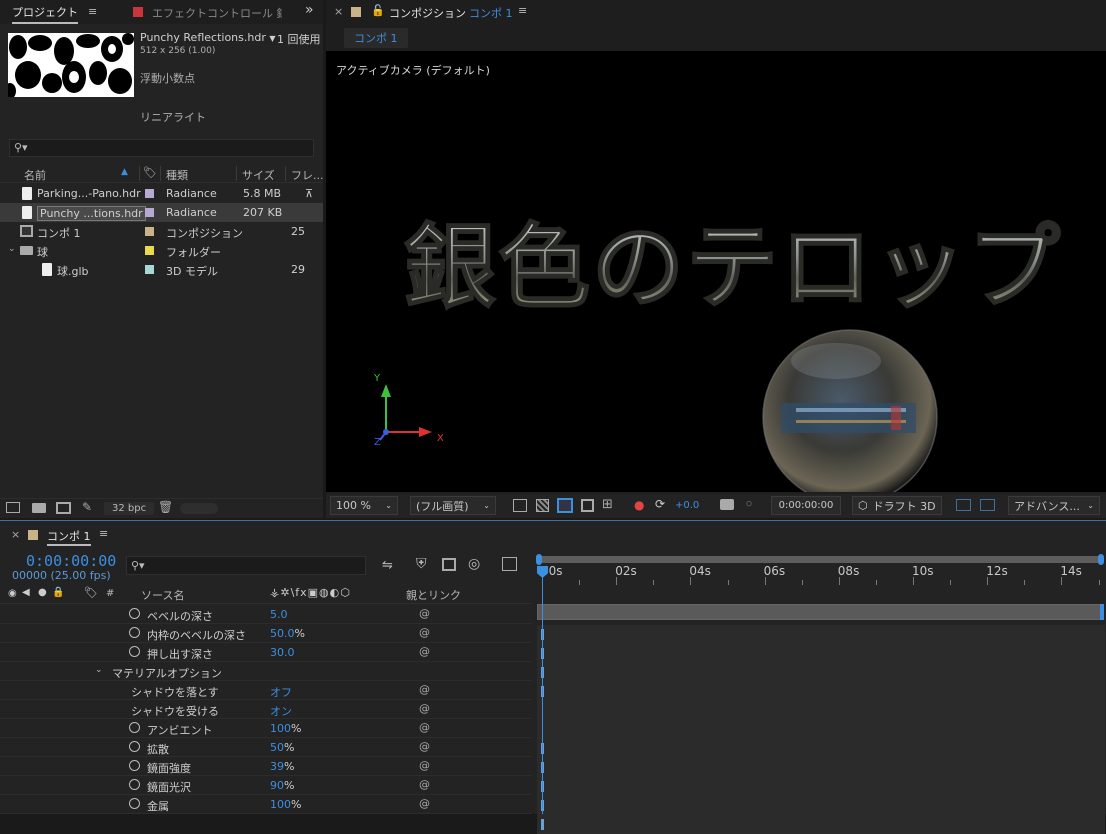 The image size is (1106, 834). What do you see at coordinates (421, 564) in the screenshot?
I see `draft-3d-icon: ⛨` at bounding box center [421, 564].